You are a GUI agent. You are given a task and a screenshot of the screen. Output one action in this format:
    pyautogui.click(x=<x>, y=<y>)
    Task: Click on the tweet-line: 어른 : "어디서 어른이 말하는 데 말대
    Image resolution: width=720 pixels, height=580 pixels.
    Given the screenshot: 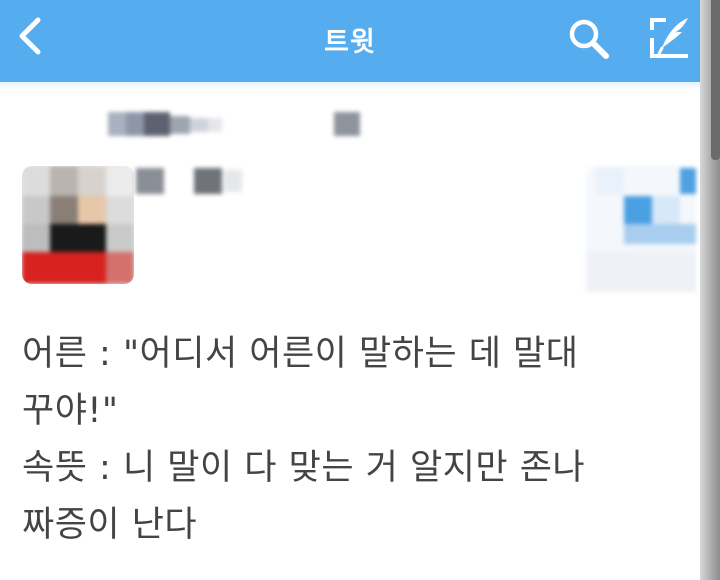 What is the action you would take?
    pyautogui.click(x=300, y=354)
    